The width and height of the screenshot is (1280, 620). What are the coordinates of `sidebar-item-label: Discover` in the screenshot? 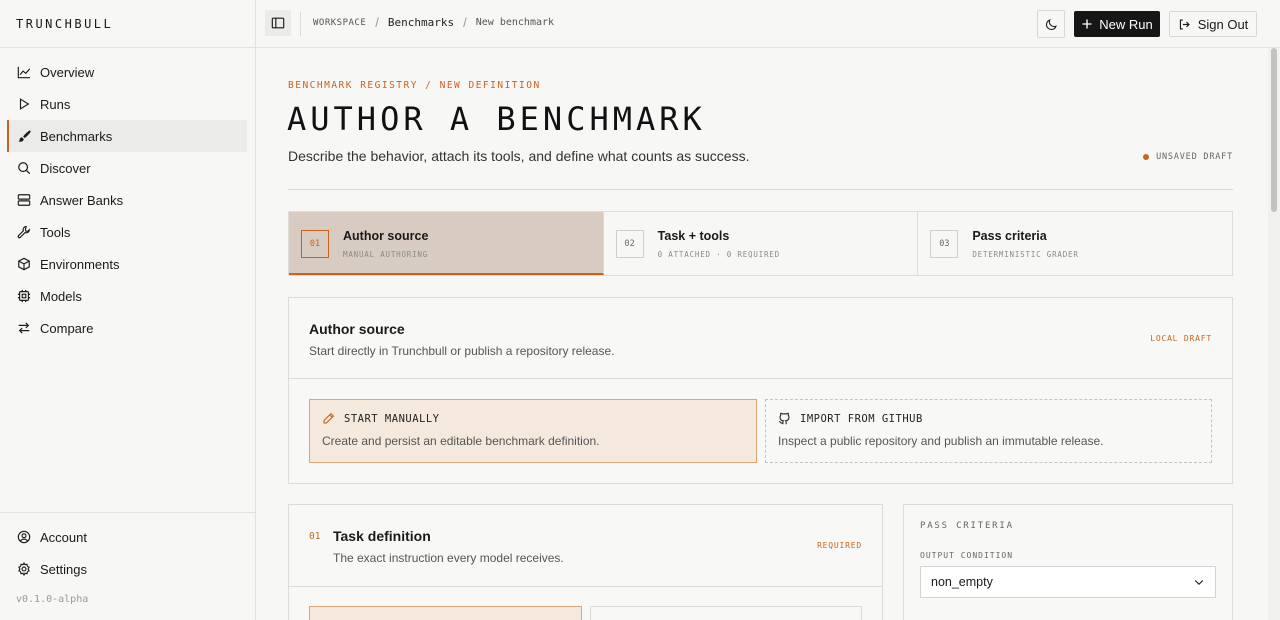 It's located at (65, 168).